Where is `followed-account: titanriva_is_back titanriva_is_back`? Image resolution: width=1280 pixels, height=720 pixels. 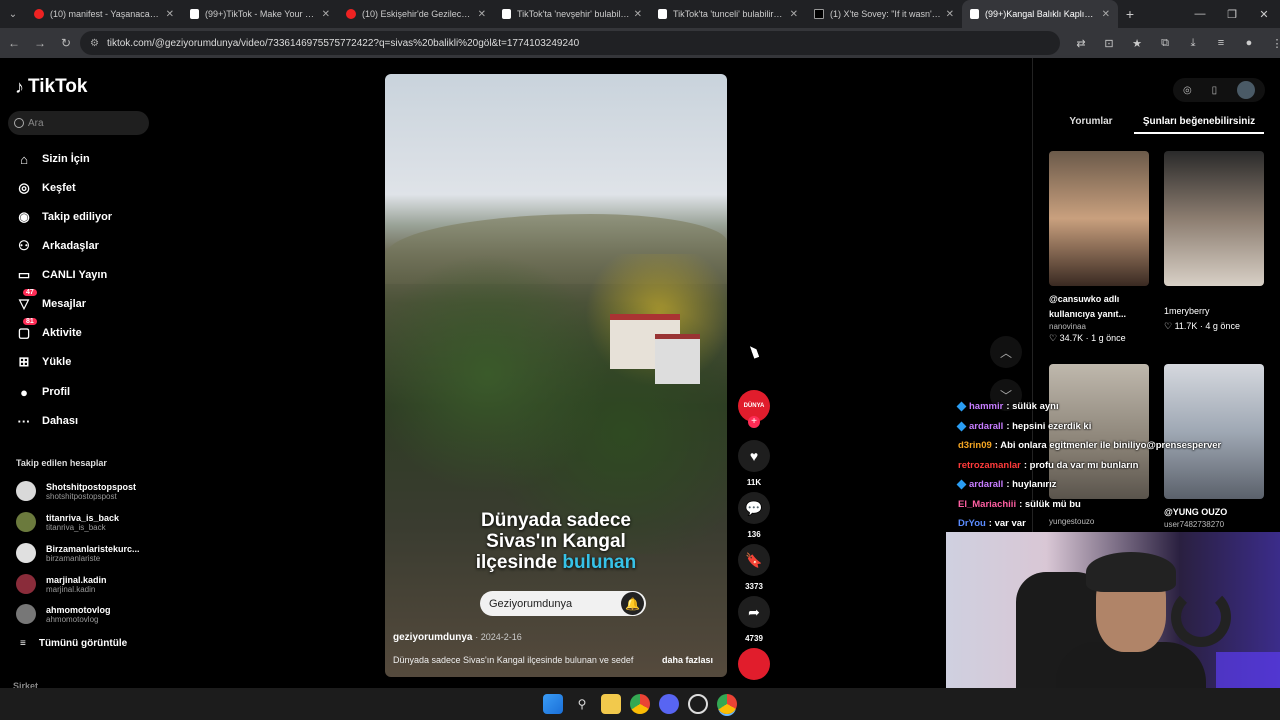 followed-account: titanriva_is_back titanriva_is_back is located at coordinates (67, 522).